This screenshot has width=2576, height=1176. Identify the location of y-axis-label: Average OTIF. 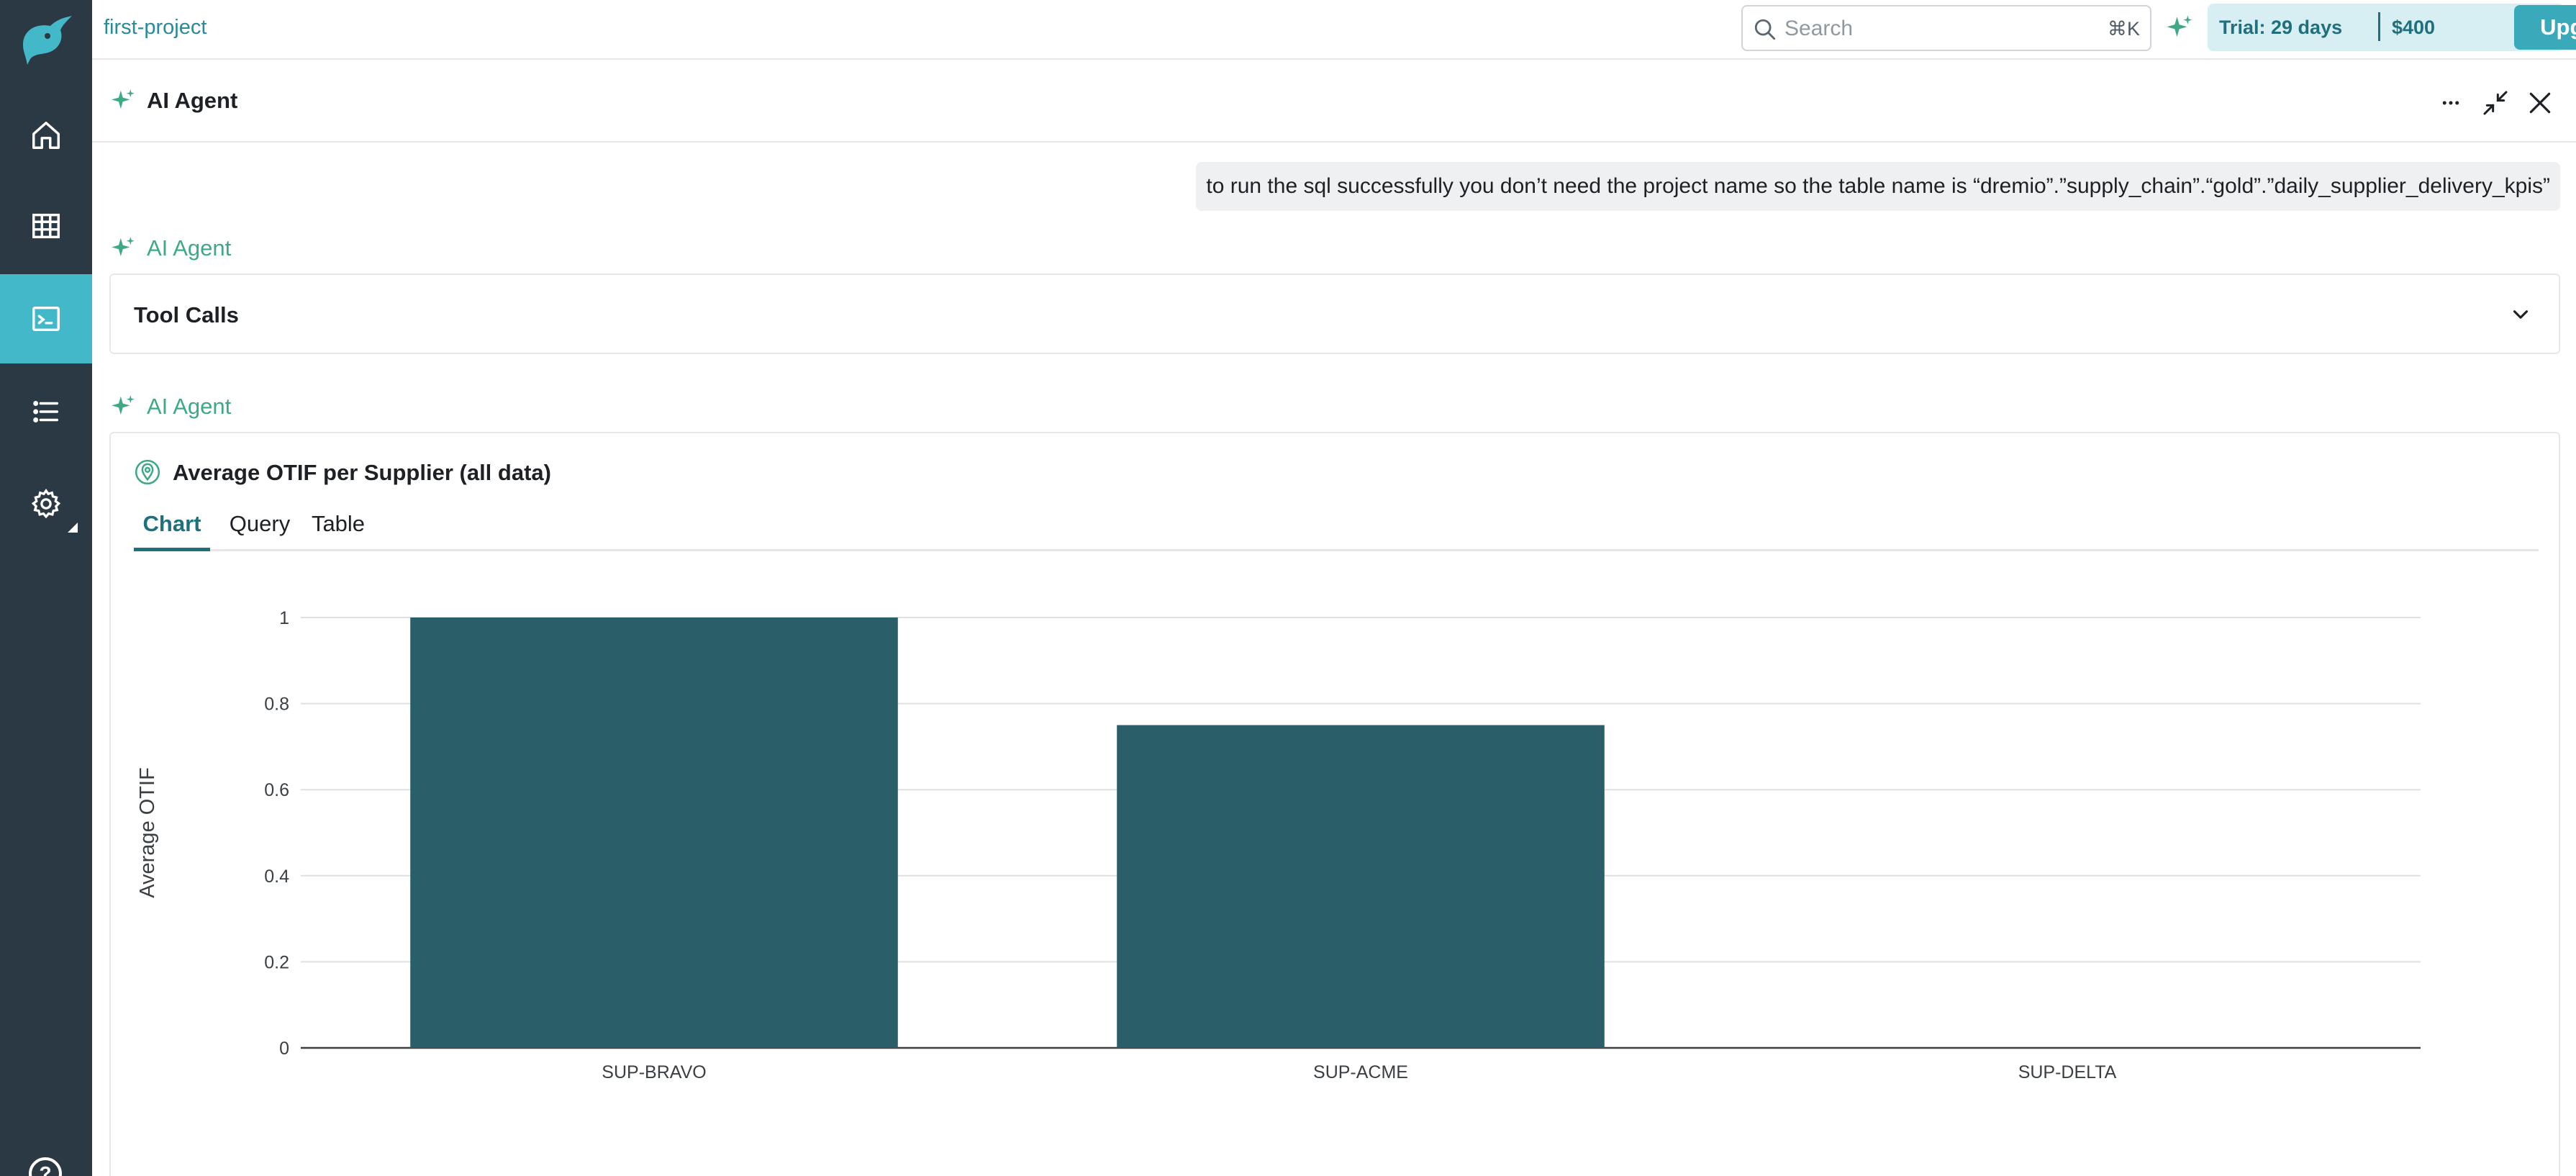
(147, 833).